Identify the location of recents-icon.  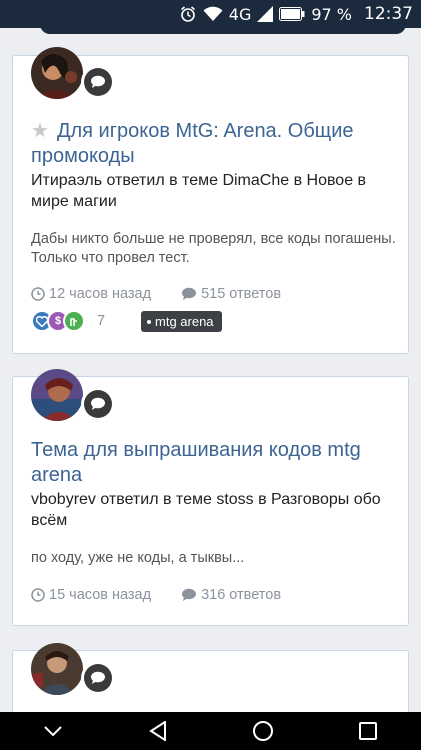
(368, 731).